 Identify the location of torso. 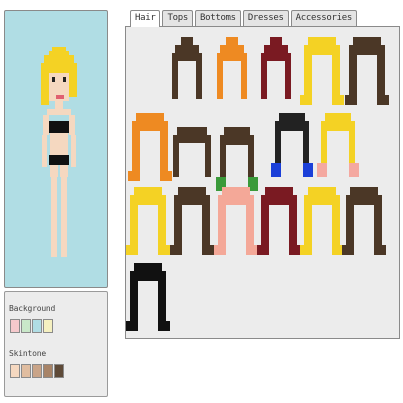
(59, 144).